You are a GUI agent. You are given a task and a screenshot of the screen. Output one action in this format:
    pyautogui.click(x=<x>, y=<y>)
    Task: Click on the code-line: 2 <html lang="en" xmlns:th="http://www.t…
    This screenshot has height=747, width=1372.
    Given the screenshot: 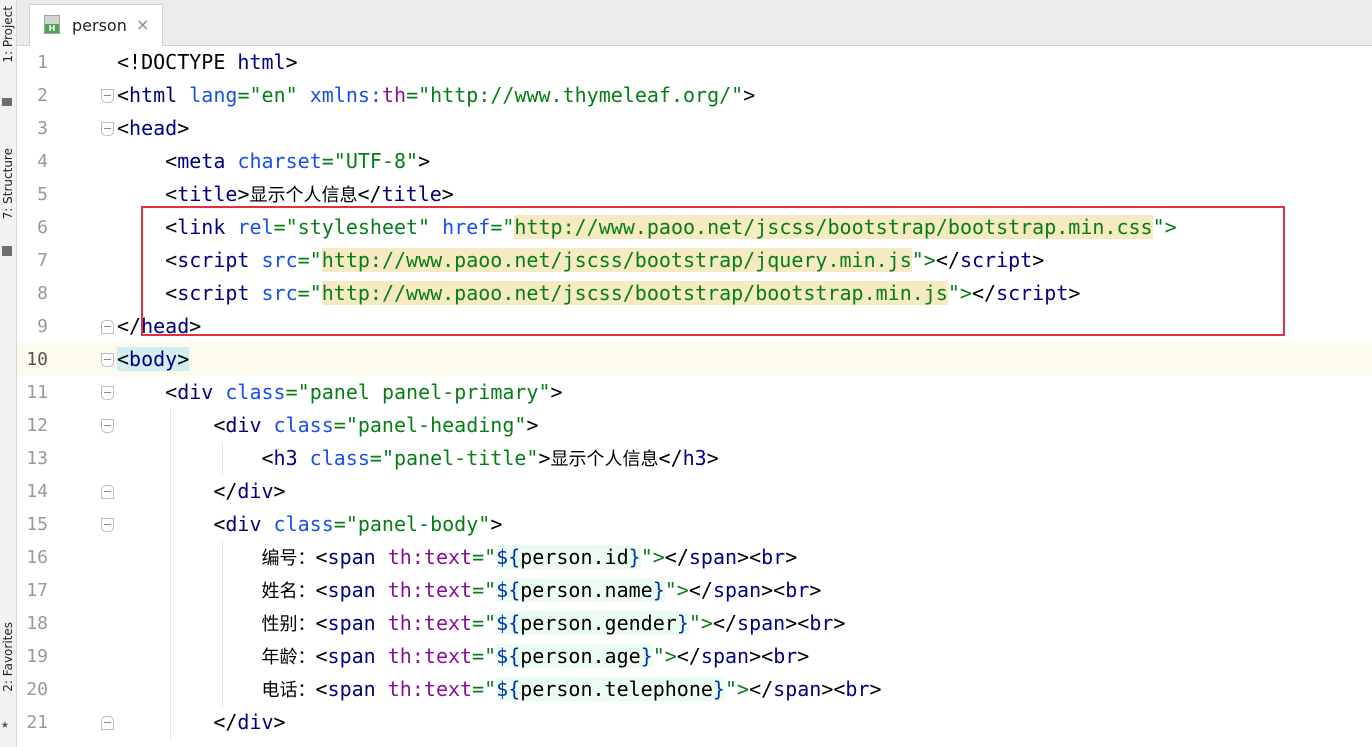 What is the action you would take?
    pyautogui.click(x=694, y=95)
    